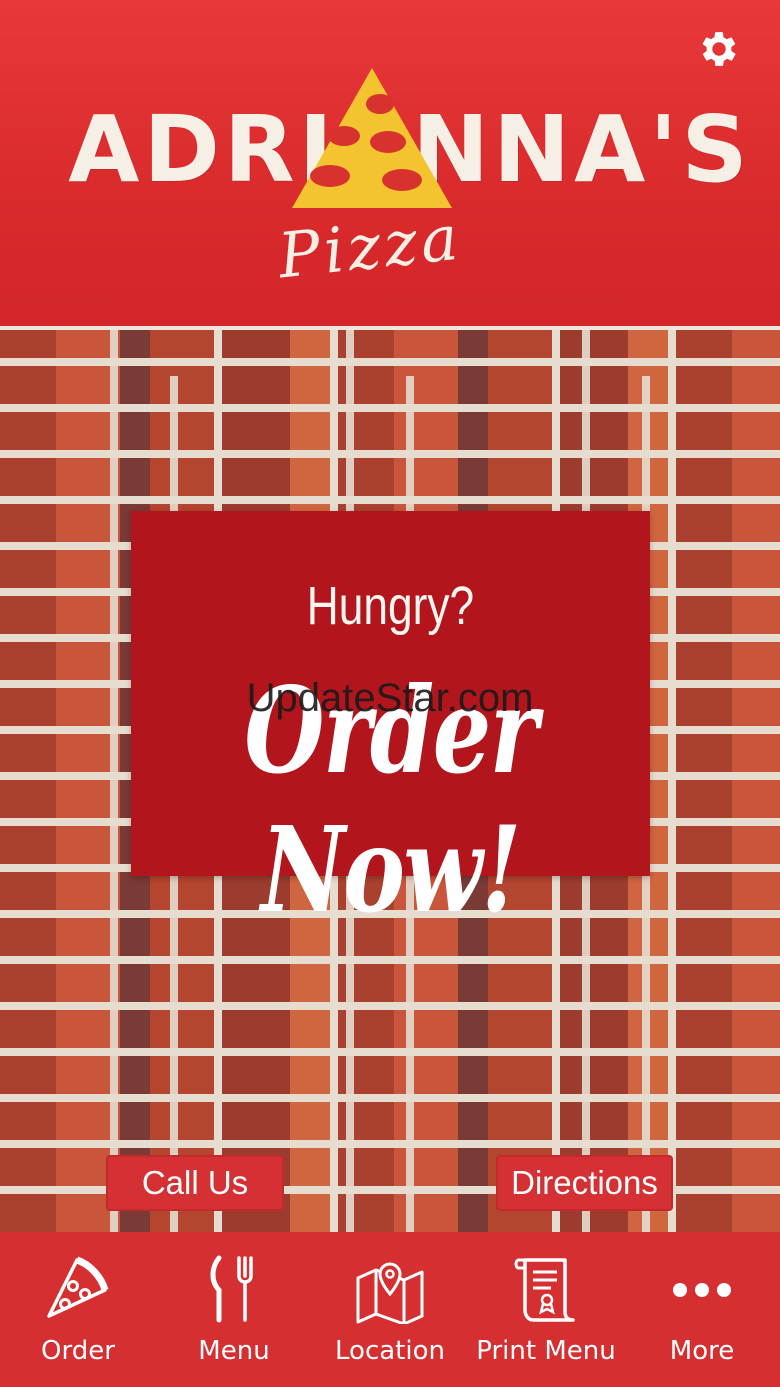  Describe the element at coordinates (78, 1287) in the screenshot. I see `pizza-slice-icon` at that location.